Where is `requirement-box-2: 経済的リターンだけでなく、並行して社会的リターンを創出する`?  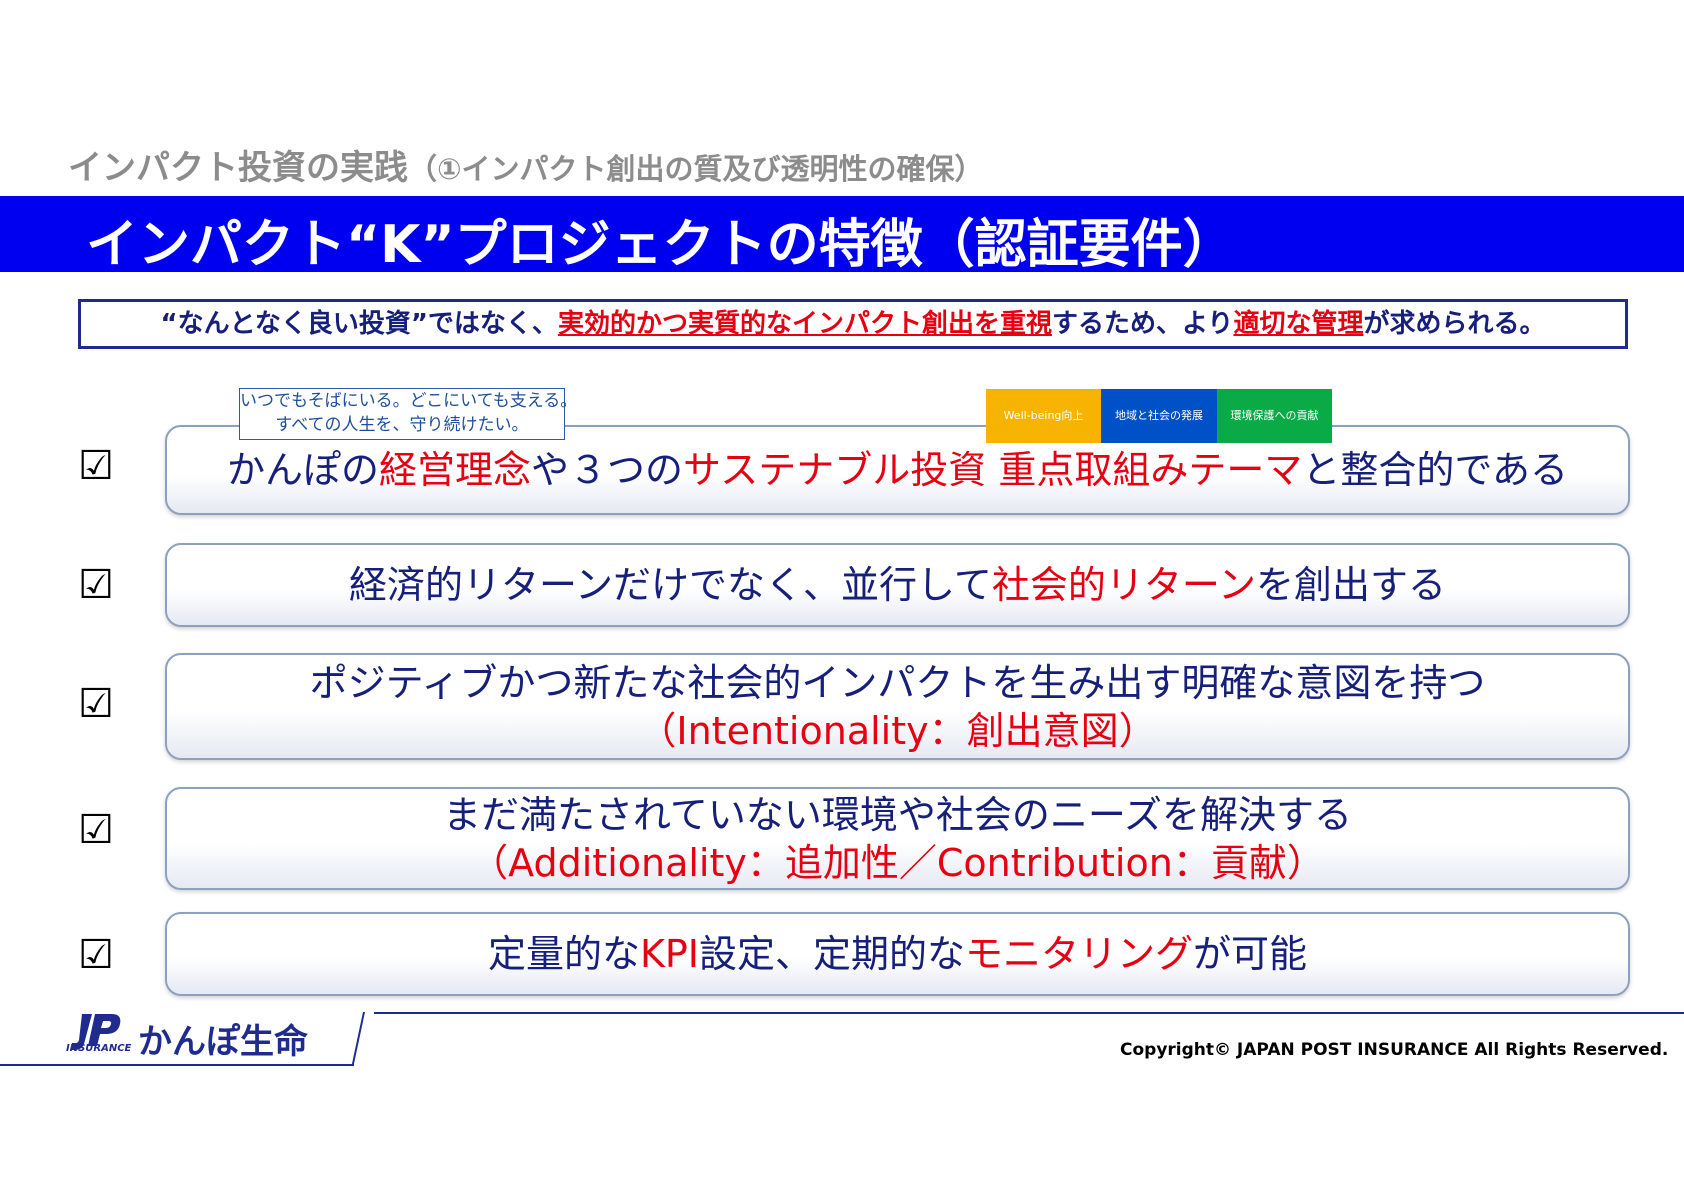 requirement-box-2: 経済的リターンだけでなく、並行して社会的リターンを創出する is located at coordinates (897, 585).